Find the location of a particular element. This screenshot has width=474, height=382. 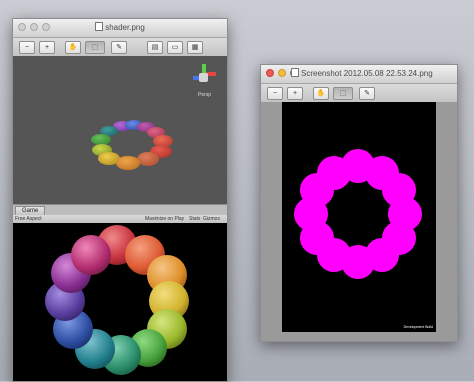

grid-icon: ▦ is located at coordinates (195, 47).